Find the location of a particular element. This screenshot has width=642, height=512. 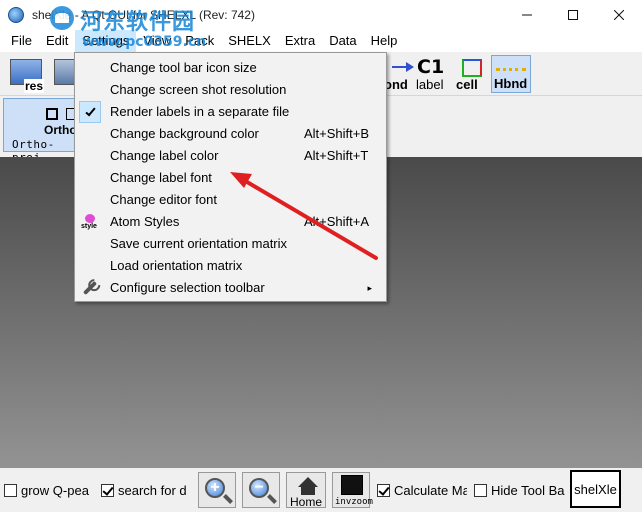

menu-item-label: Configure selection toolbar is located at coordinates (187, 287).